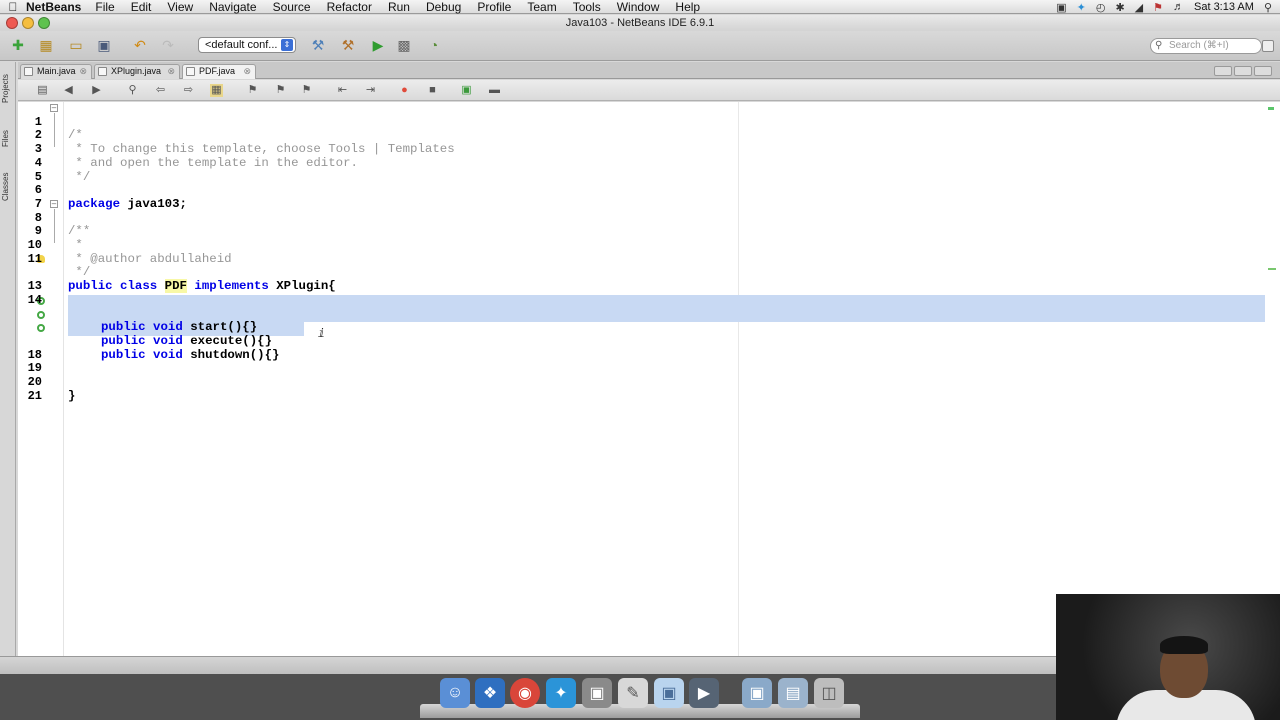 The height and width of the screenshot is (720, 1280). I want to click on tab-main-java: Main.java ⊗, so click(56, 71).